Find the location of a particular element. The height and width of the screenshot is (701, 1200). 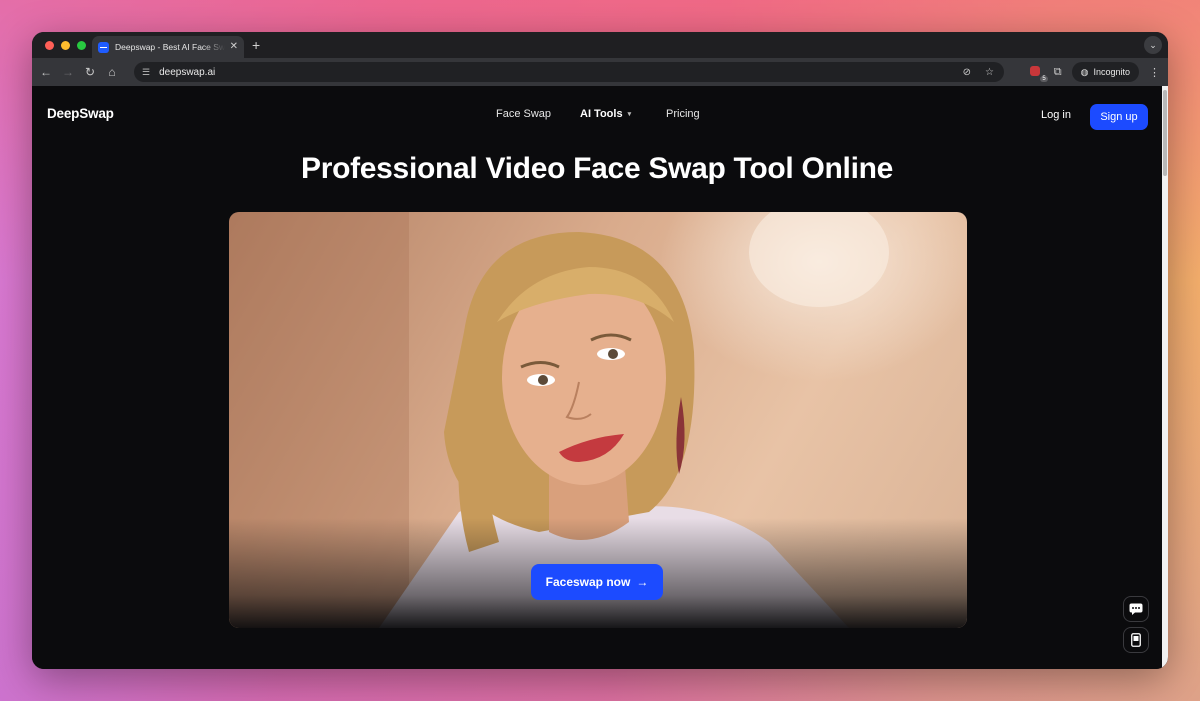

tab-title: Deepswap - Best AI Face Swap is located at coordinates (170, 47).